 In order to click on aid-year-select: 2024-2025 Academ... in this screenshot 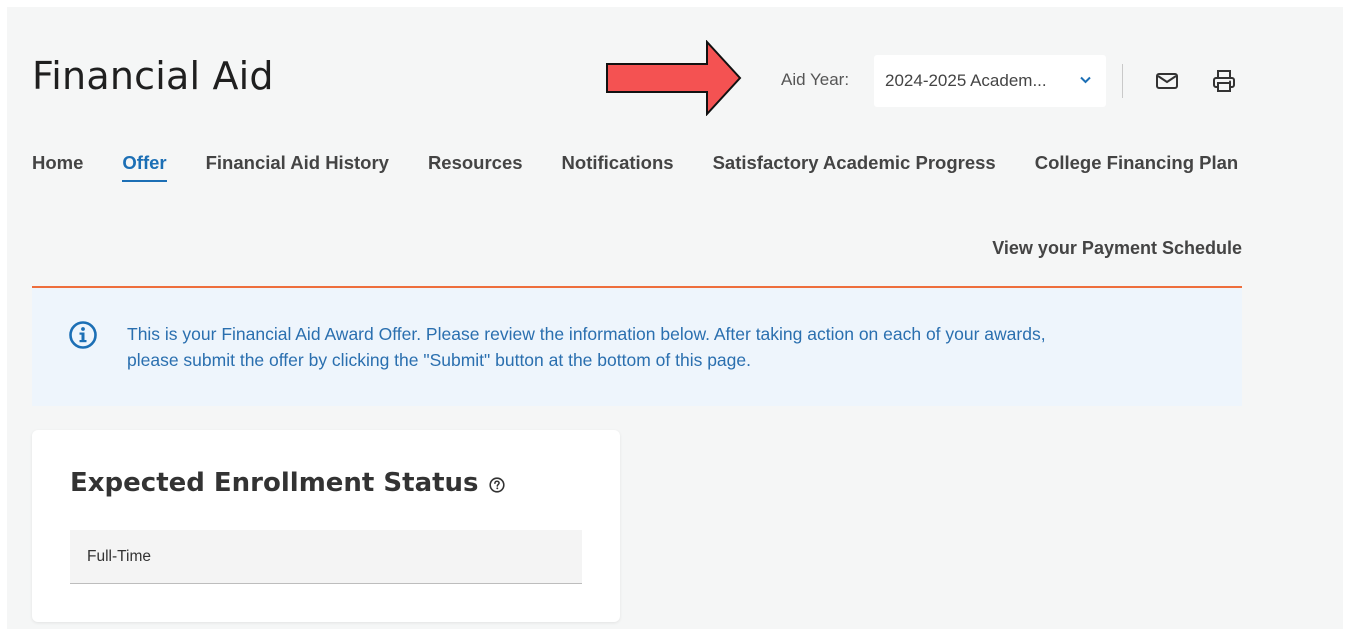, I will do `click(990, 81)`.